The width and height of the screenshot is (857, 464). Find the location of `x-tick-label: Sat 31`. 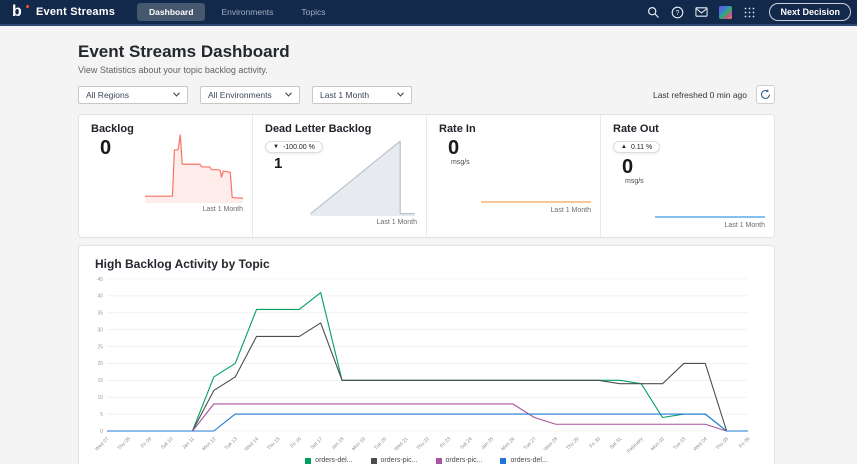

x-tick-label: Sat 31 is located at coordinates (616, 443).